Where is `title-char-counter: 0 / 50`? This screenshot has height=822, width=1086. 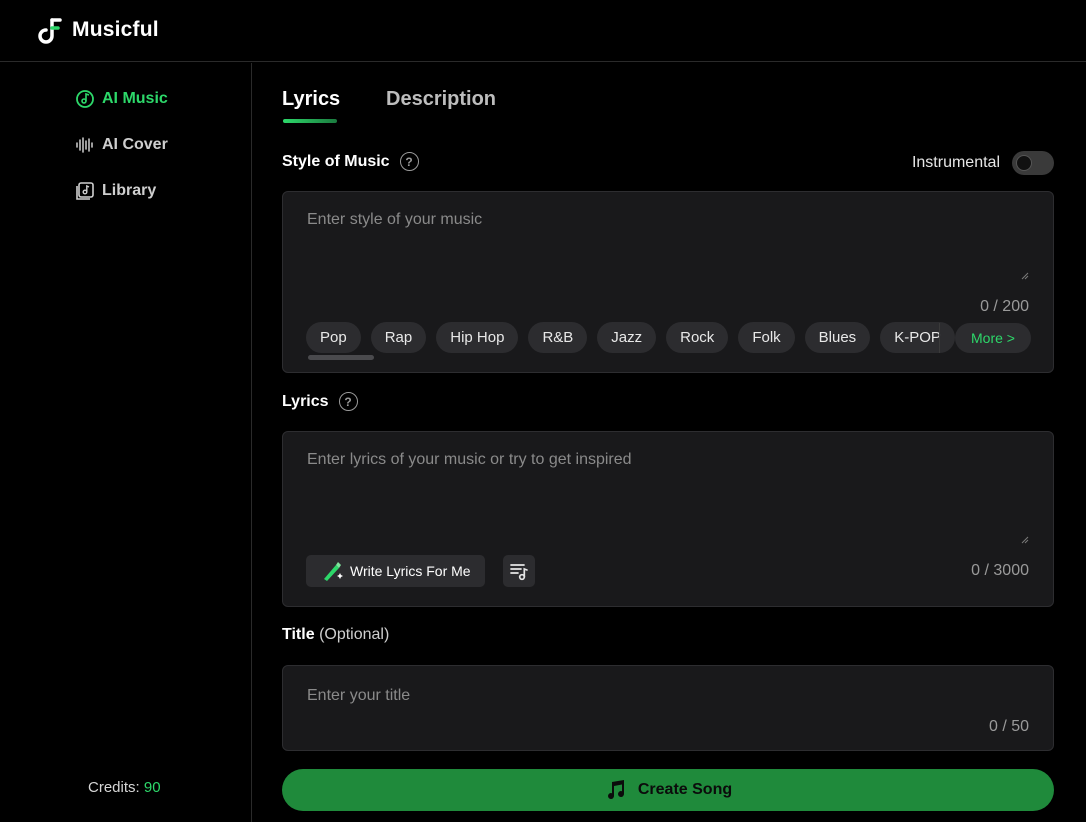 title-char-counter: 0 / 50 is located at coordinates (1008, 726).